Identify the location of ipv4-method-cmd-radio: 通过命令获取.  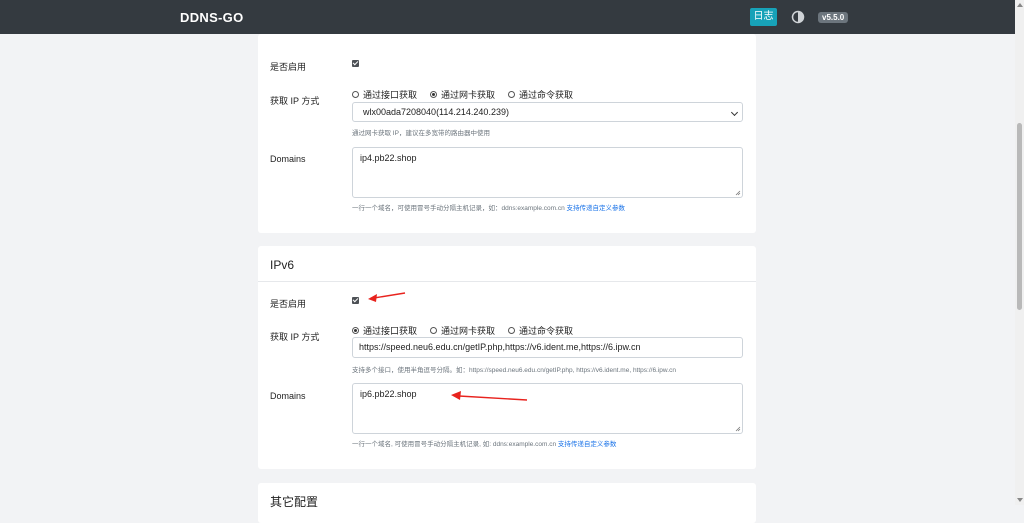
(540, 94).